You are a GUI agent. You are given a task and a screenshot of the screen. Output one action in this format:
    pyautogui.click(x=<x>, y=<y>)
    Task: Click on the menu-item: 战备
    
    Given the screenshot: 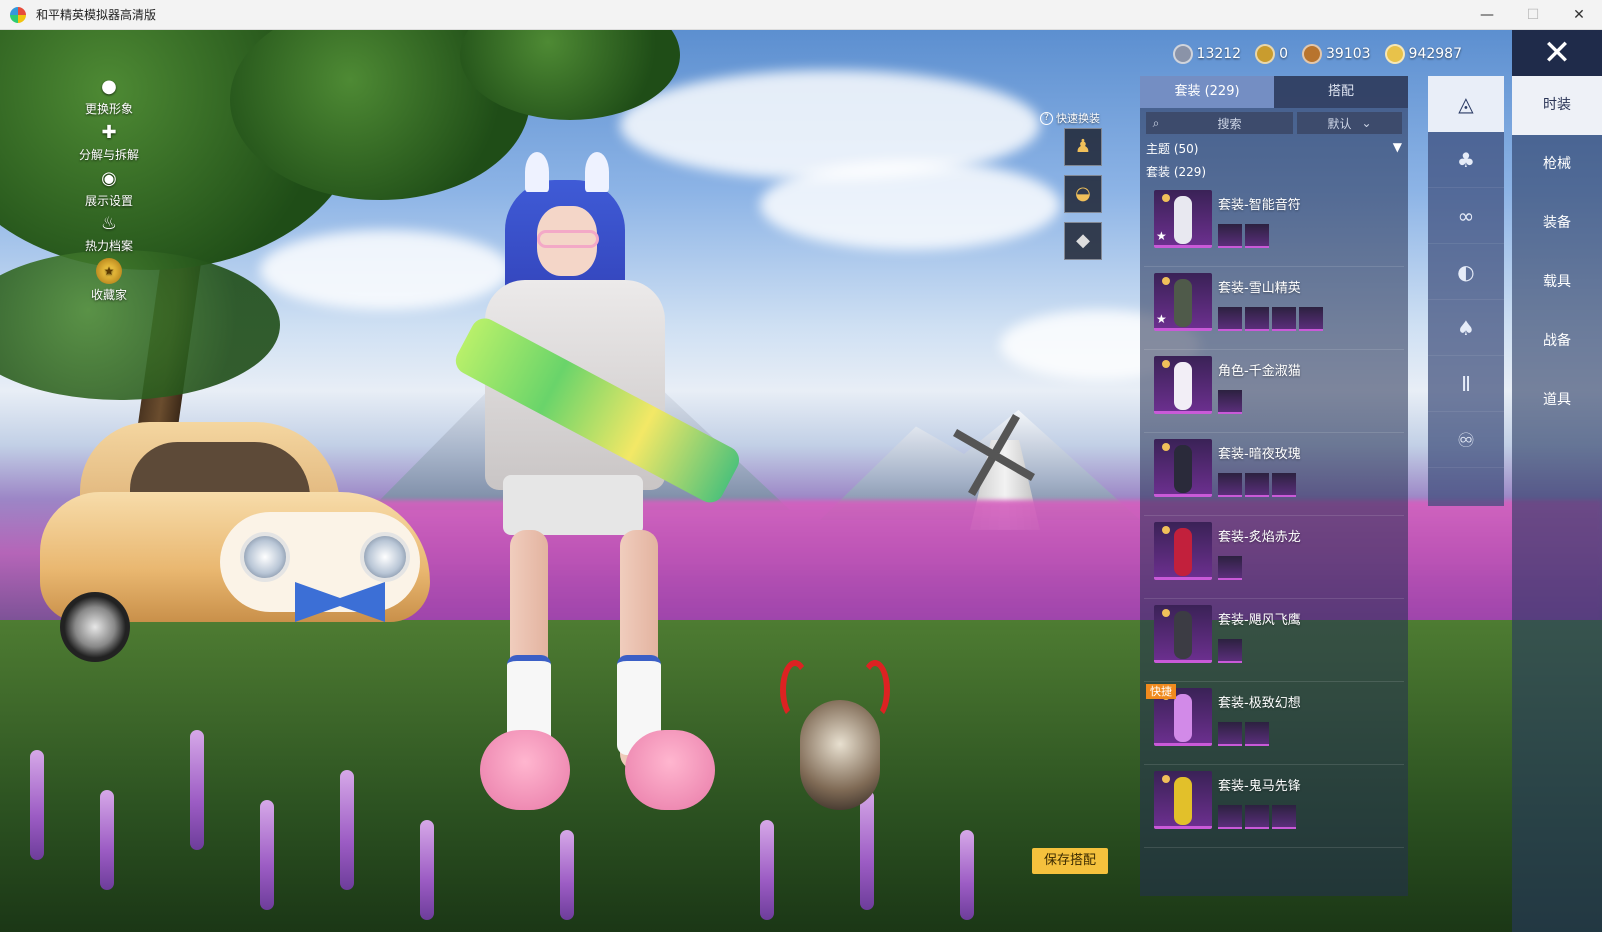 What is the action you would take?
    pyautogui.click(x=1557, y=341)
    